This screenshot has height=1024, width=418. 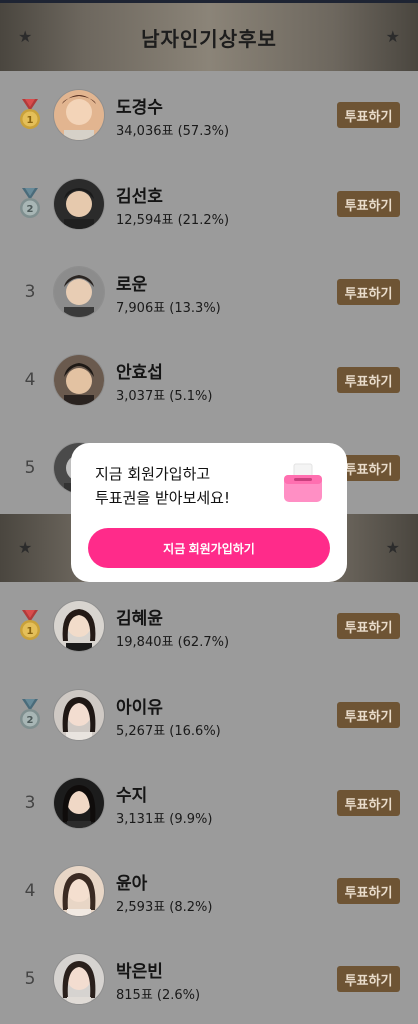 What do you see at coordinates (173, 131) in the screenshot?
I see `vote-count: 34,036표 (57.3%)` at bounding box center [173, 131].